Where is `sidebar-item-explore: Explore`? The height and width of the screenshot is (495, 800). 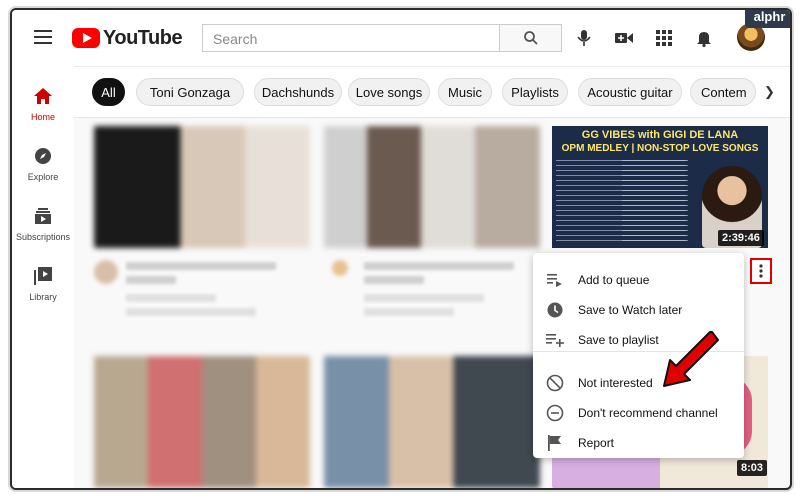 sidebar-item-explore: Explore is located at coordinates (43, 164).